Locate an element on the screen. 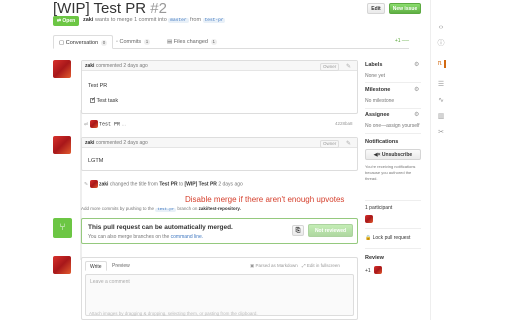  task-item: ✓ Test task is located at coordinates (104, 100).